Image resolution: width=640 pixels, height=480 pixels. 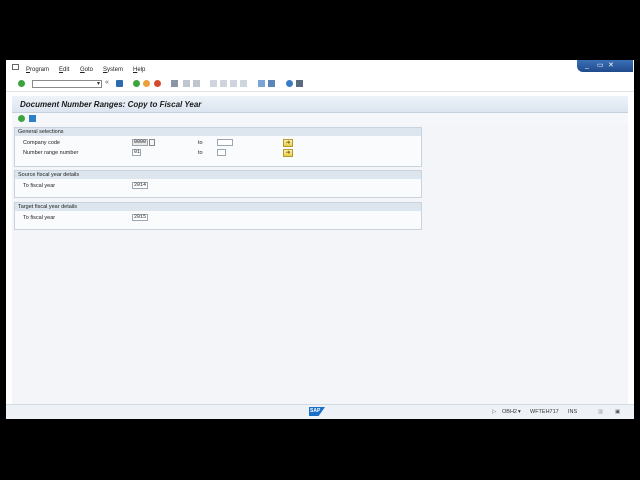 I want to click on number-range-to-field, so click(x=221, y=152).